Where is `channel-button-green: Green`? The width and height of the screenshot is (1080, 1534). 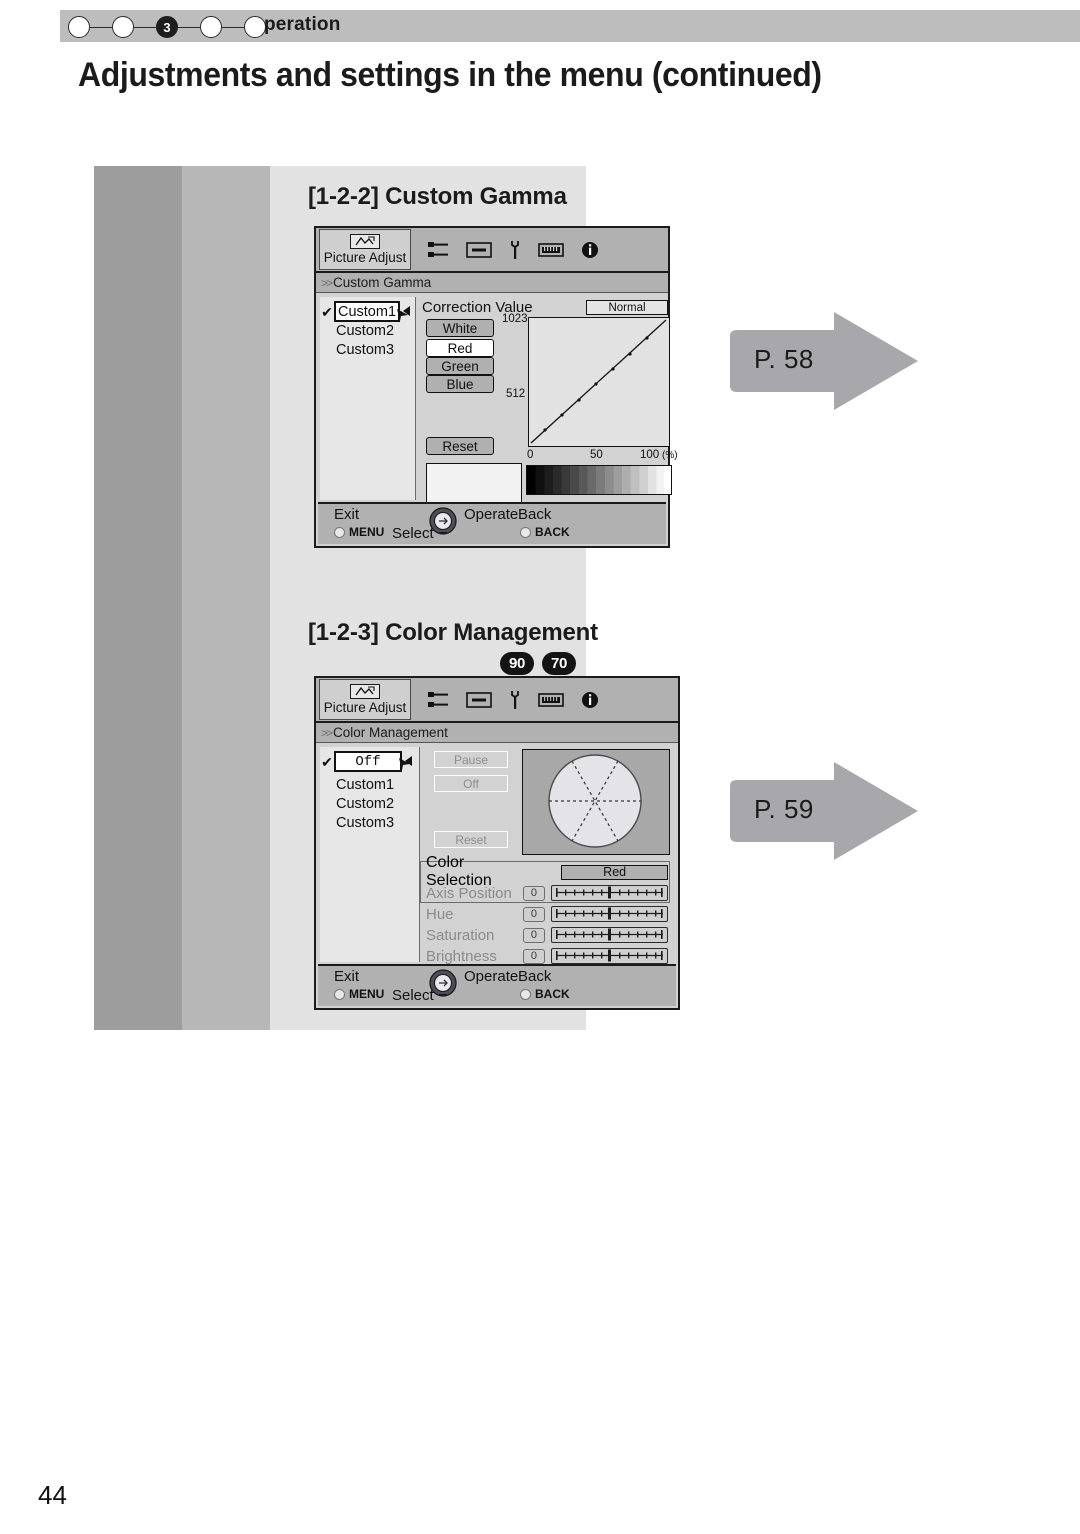
channel-button-green: Green is located at coordinates (460, 366).